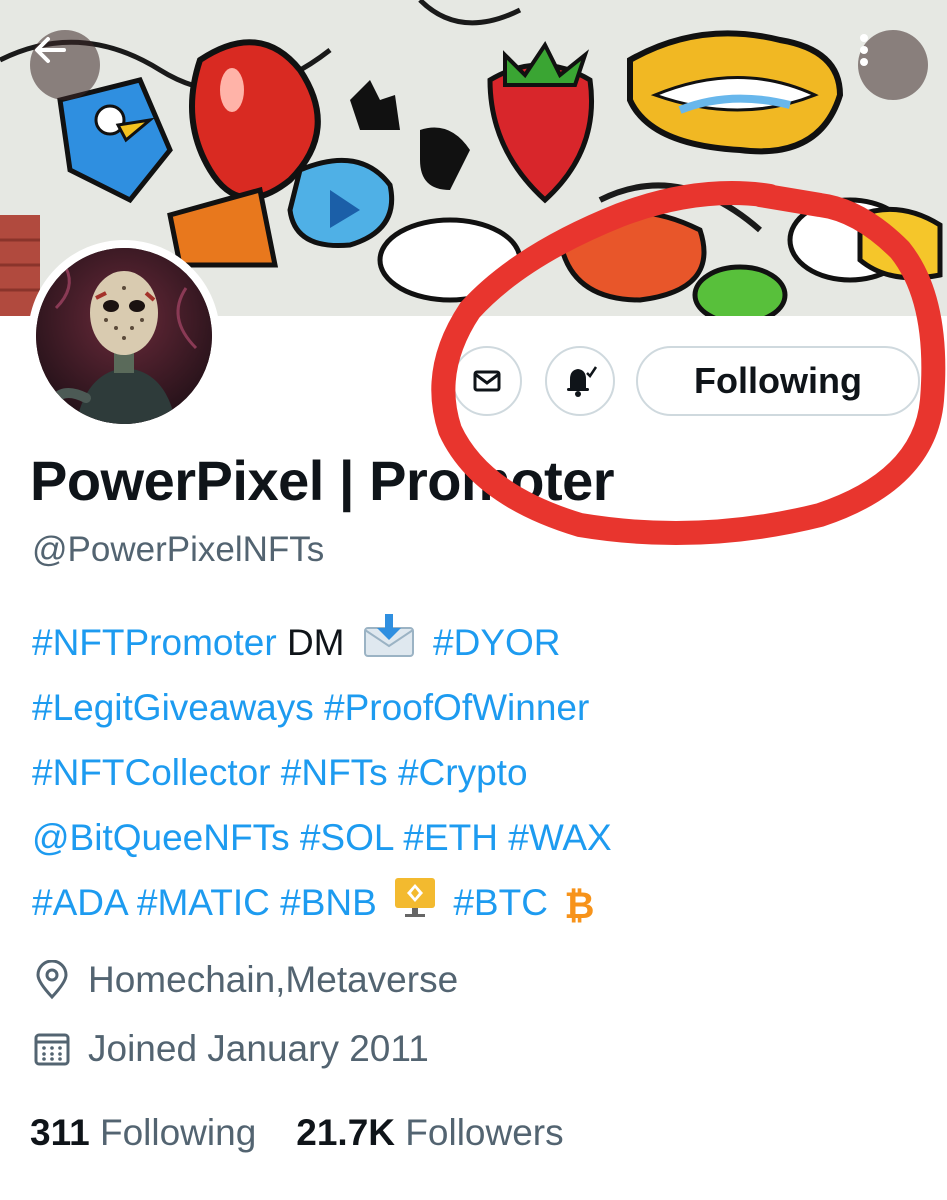  What do you see at coordinates (178, 1132) in the screenshot?
I see `following-stat-label: Following` at bounding box center [178, 1132].